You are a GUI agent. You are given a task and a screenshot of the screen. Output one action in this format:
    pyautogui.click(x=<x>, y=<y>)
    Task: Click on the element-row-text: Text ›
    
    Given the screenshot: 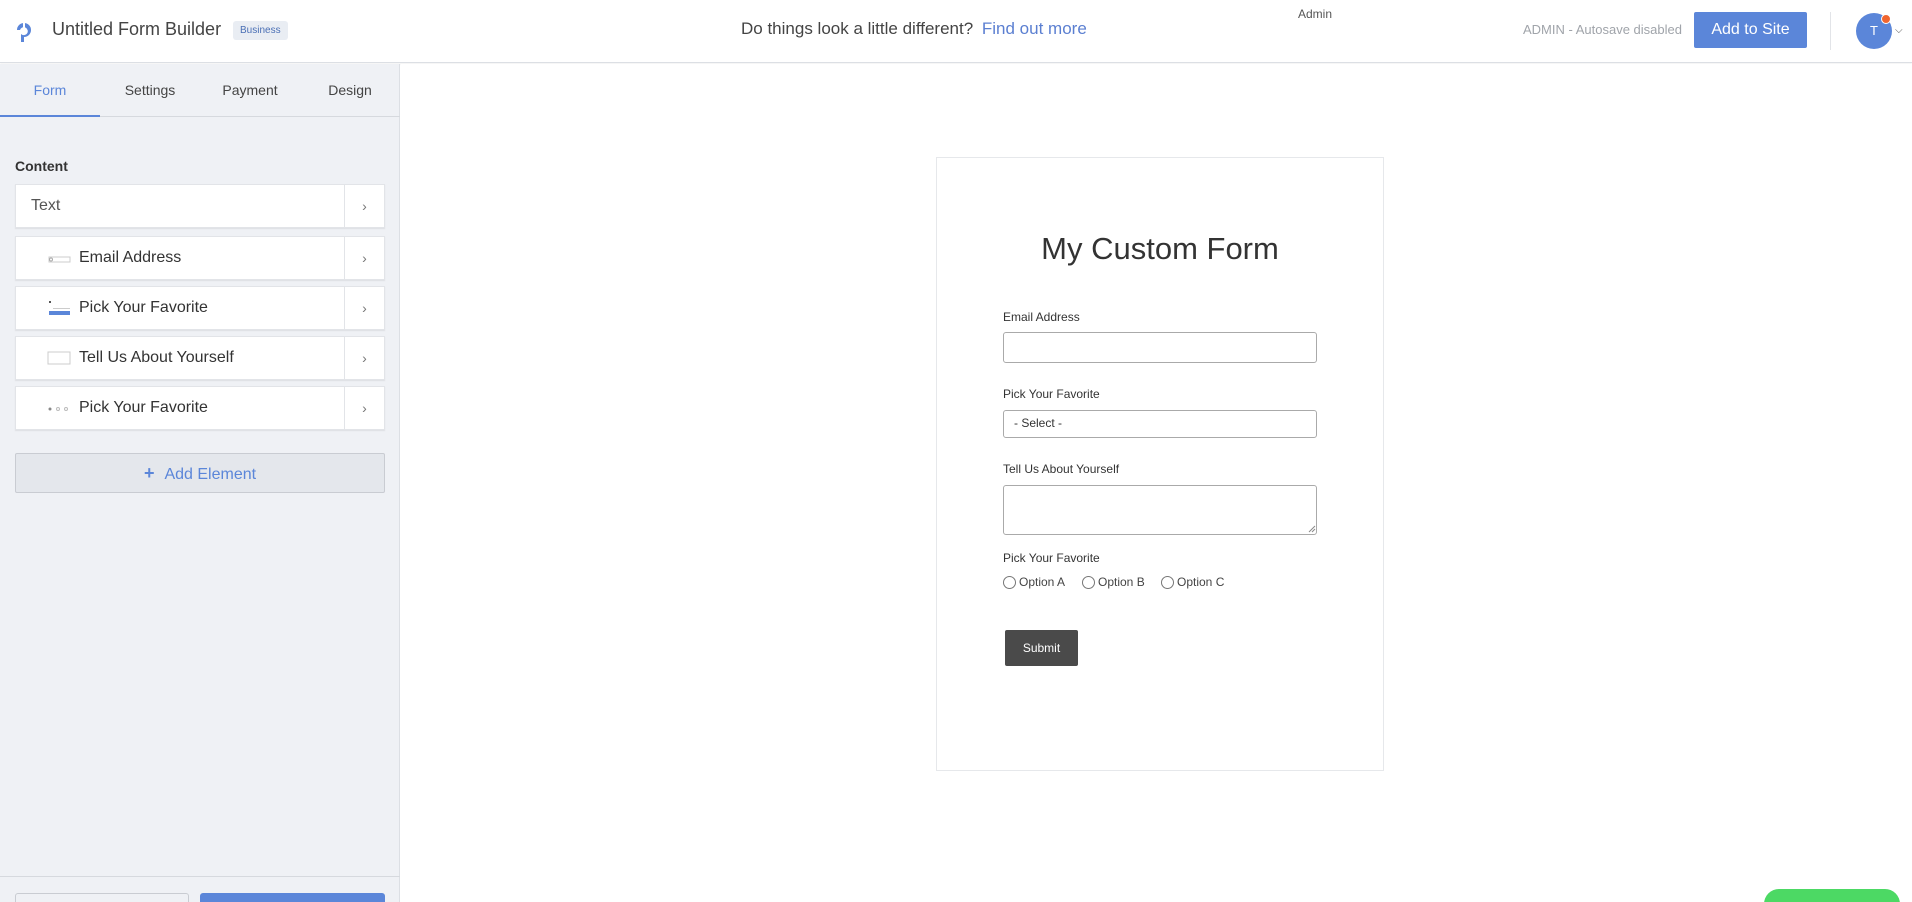 What is the action you would take?
    pyautogui.click(x=200, y=206)
    